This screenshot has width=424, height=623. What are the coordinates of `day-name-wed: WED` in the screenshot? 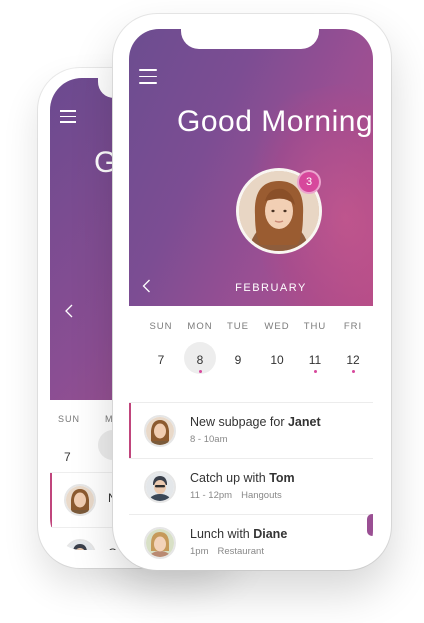 It's located at (277, 326).